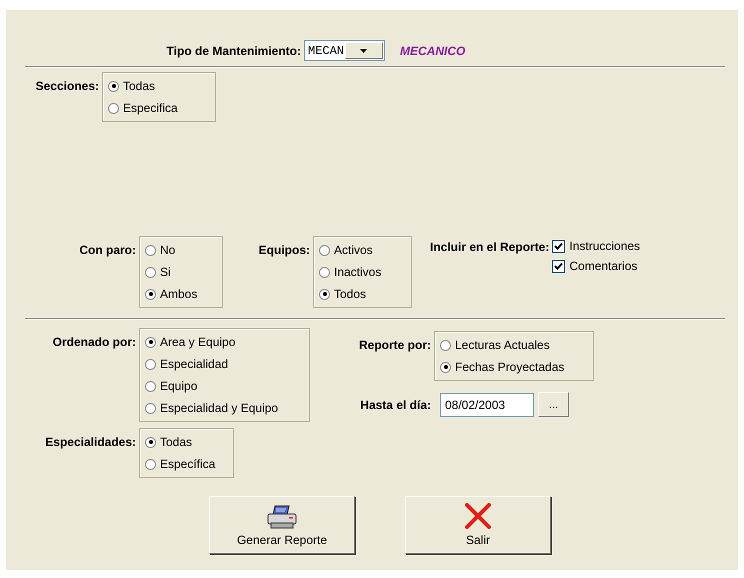 The height and width of the screenshot is (578, 744). I want to click on generate-report-button: Generar Reporte, so click(282, 525).